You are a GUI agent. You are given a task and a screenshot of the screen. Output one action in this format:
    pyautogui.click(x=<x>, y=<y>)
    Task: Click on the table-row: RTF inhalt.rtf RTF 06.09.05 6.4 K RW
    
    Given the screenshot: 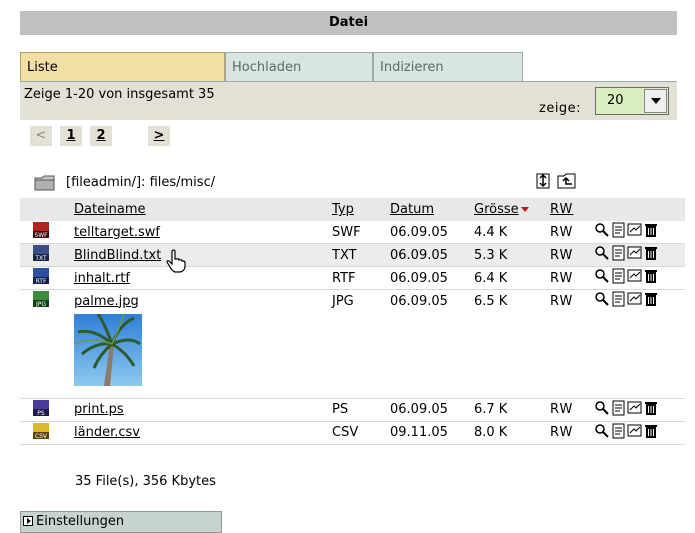 What is the action you would take?
    pyautogui.click(x=352, y=278)
    